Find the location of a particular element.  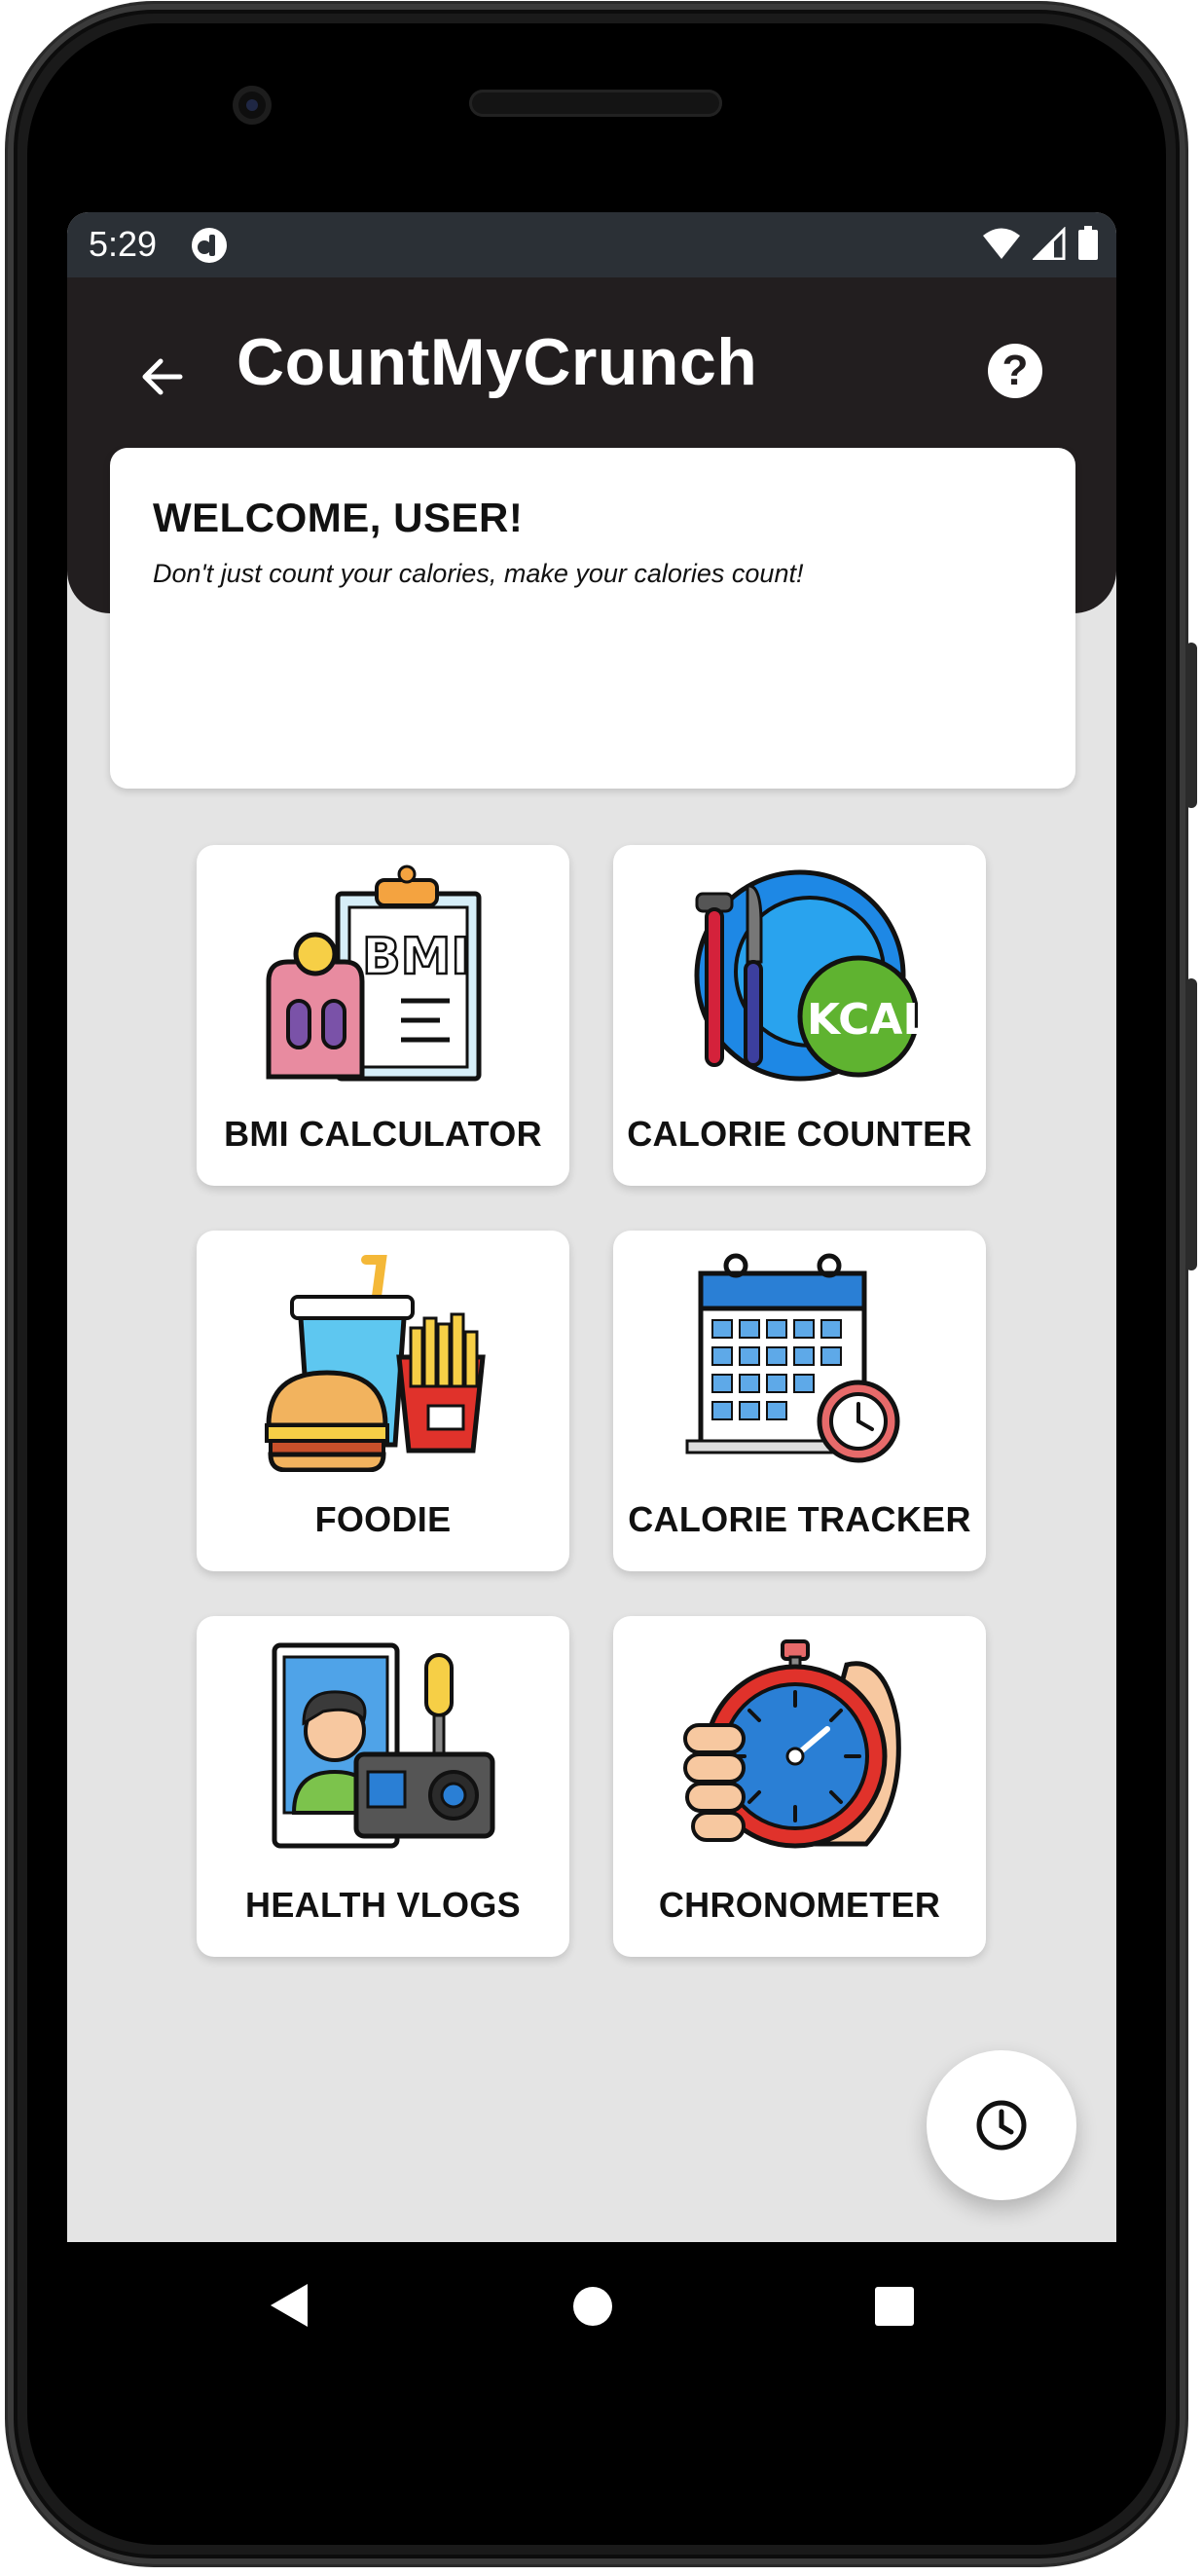

status-time: 5:29 is located at coordinates (123, 244).